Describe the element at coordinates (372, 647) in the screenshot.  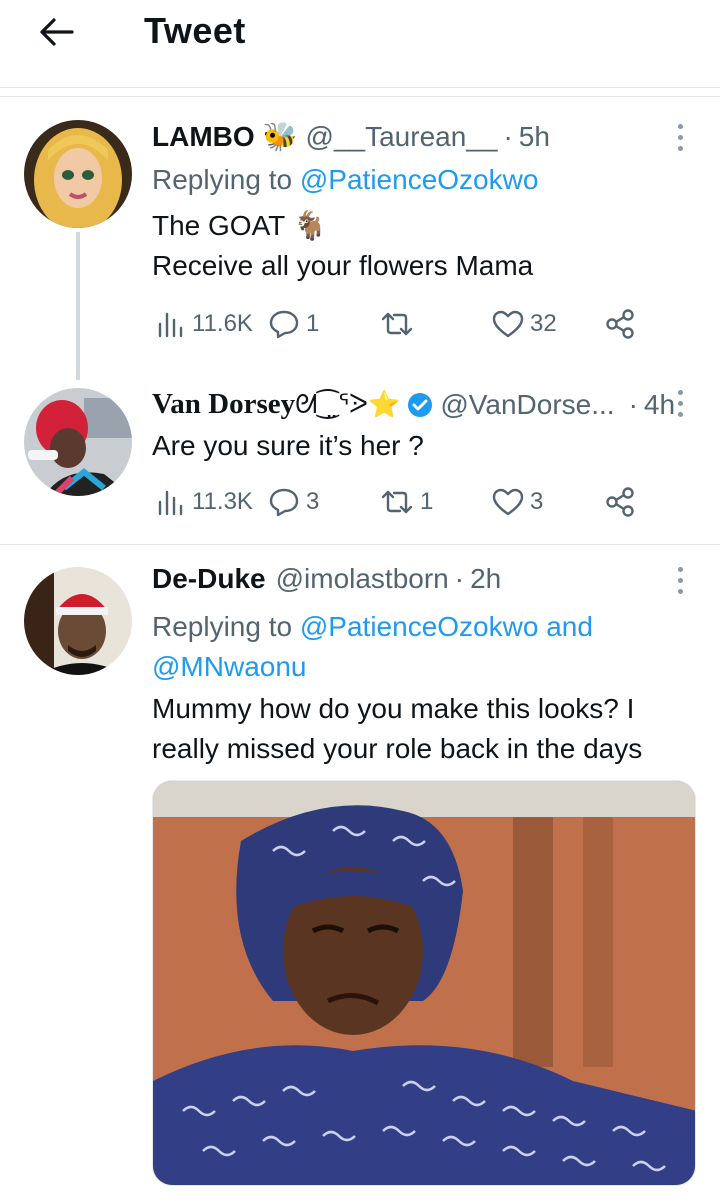
I see `replying-to: Replying to @PatienceOzokwo and @MNwaonu` at that location.